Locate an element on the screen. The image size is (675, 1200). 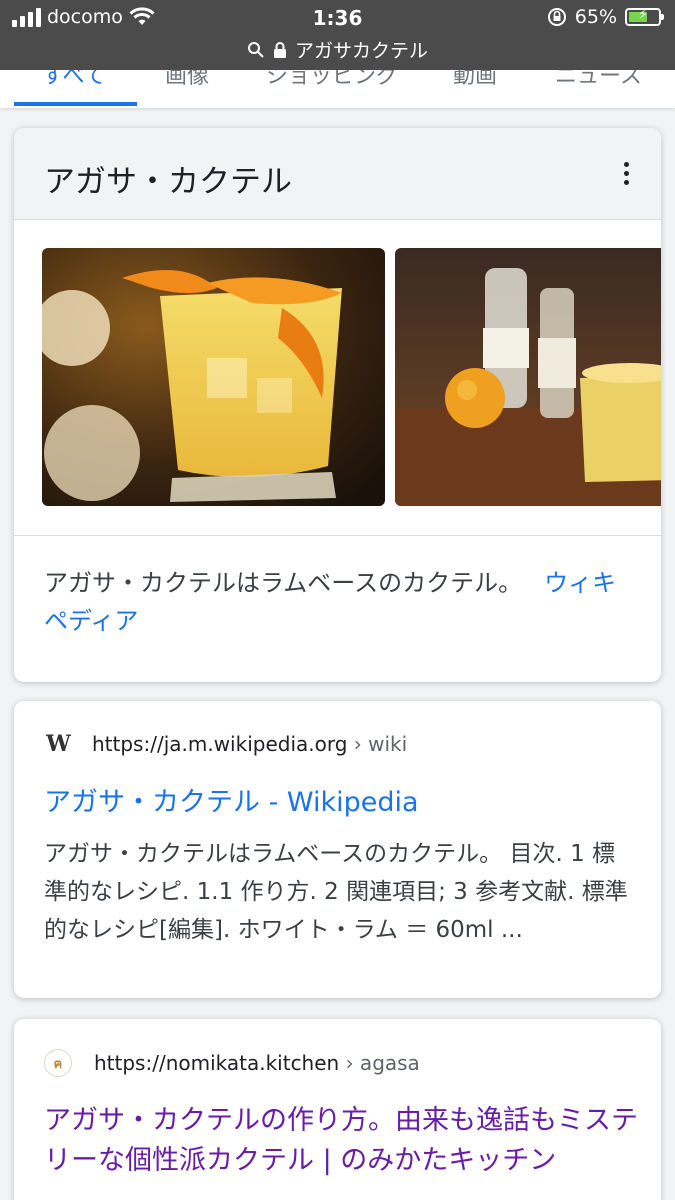
cocktail-image is located at coordinates (213, 377).